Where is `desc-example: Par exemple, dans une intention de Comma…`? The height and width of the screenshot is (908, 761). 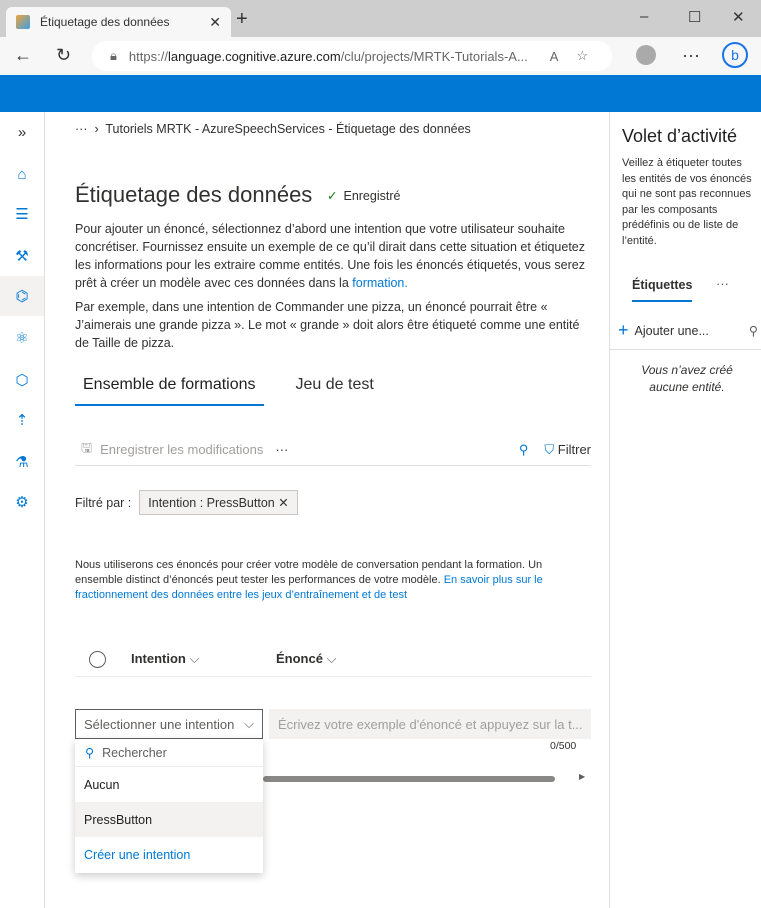 desc-example: Par exemple, dans une intention de Comma… is located at coordinates (327, 325).